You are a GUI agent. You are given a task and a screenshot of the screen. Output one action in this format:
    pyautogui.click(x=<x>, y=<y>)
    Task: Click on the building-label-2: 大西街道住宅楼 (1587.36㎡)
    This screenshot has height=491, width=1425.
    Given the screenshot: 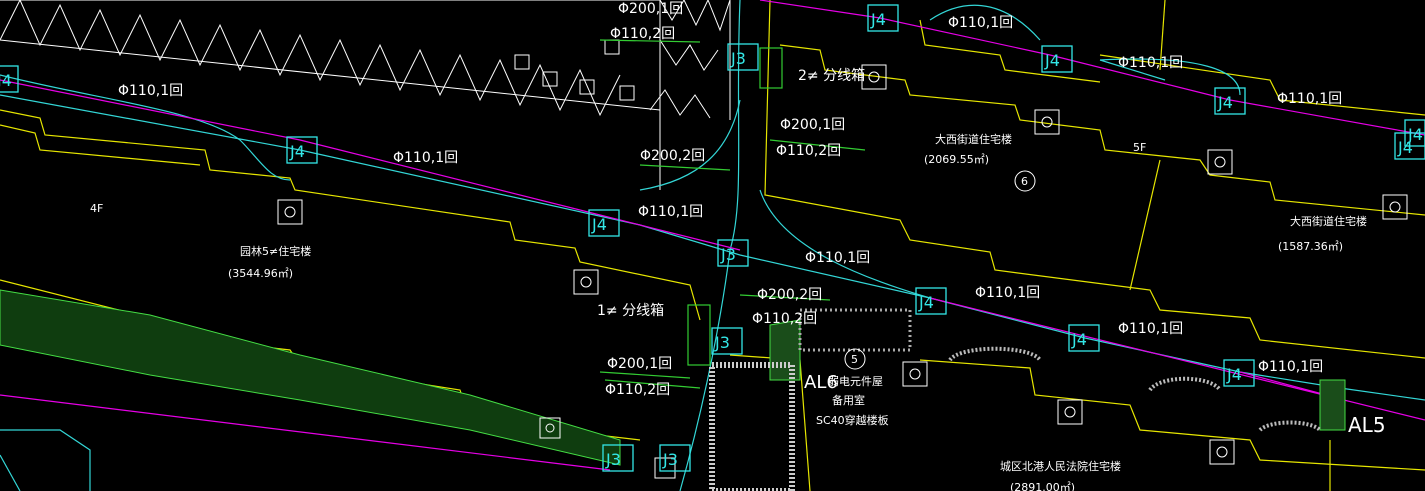 What is the action you would take?
    pyautogui.click(x=1322, y=233)
    